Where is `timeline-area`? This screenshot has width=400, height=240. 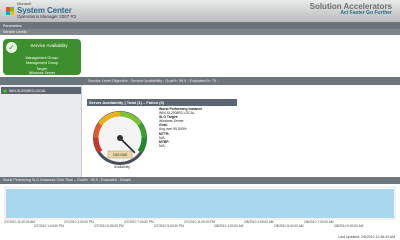
timeline-area is located at coordinates (200, 203).